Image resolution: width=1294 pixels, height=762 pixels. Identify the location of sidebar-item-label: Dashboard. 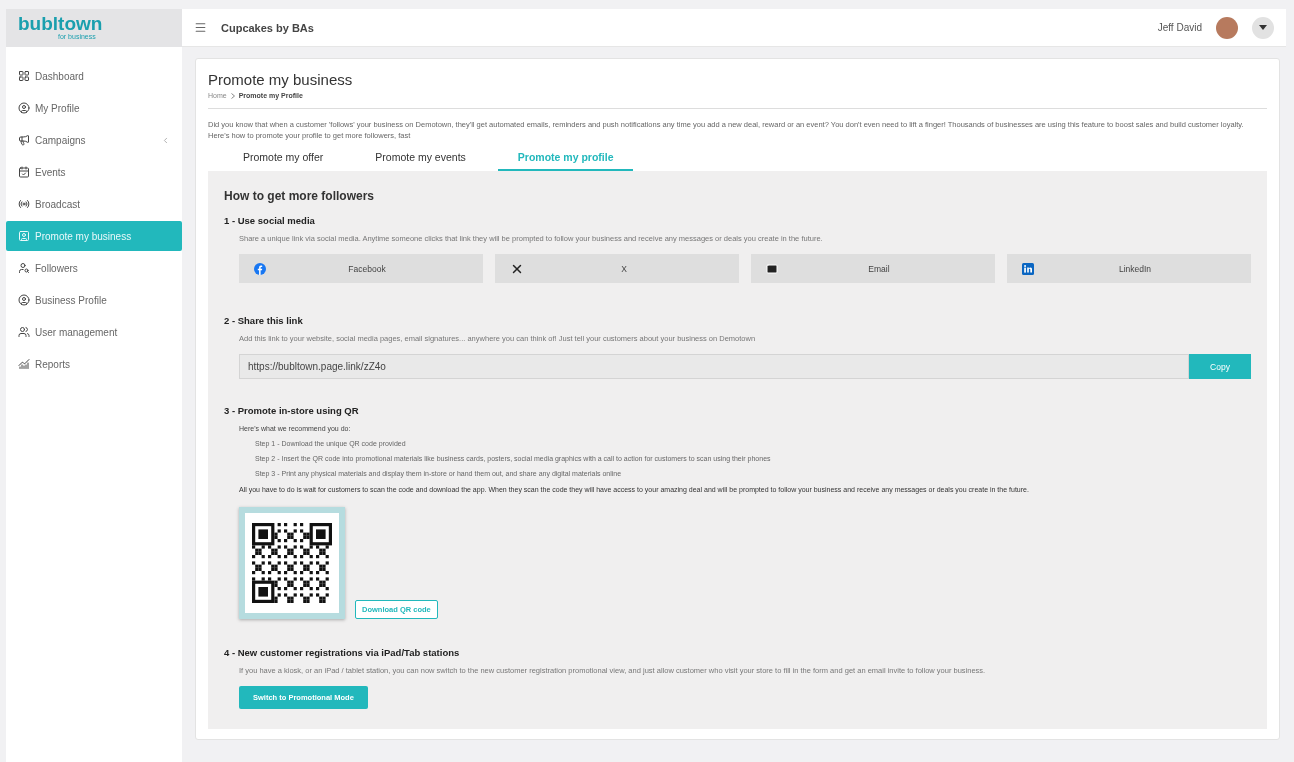
(60, 76).